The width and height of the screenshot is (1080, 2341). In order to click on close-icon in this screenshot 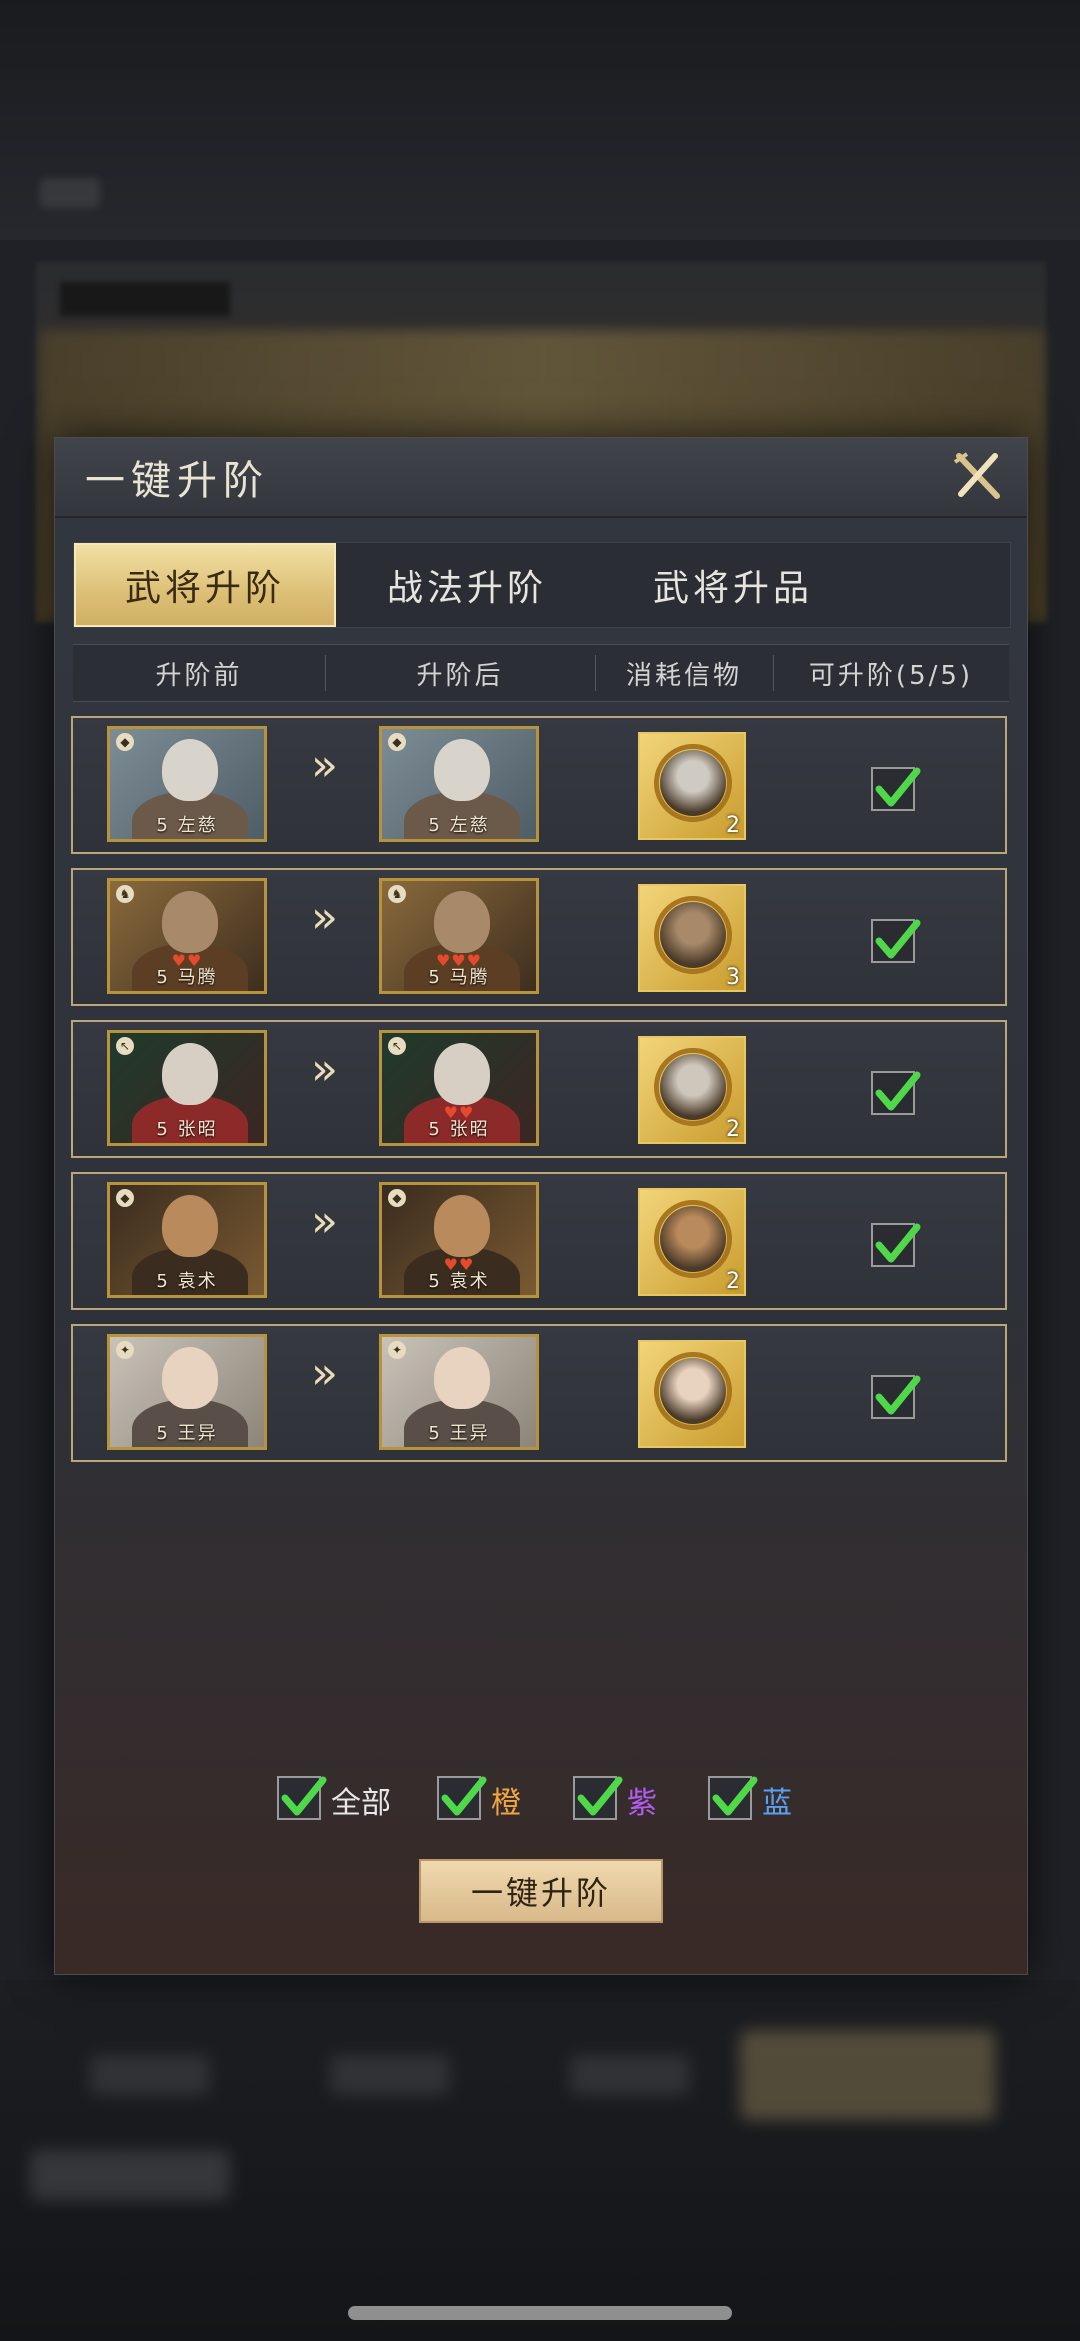, I will do `click(976, 475)`.